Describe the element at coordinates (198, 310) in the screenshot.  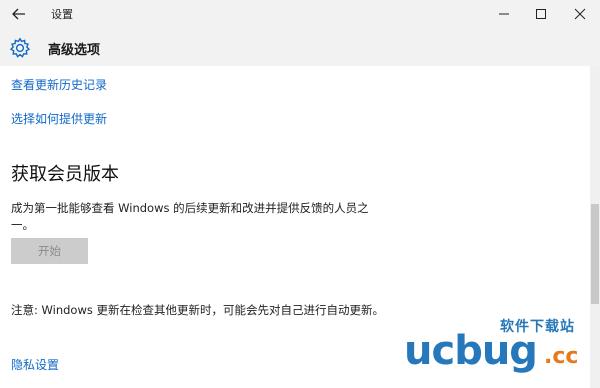
I see `update-note: 注意: Windows 更新在检查其他更新时，可能会先对自己进行自动更新。` at that location.